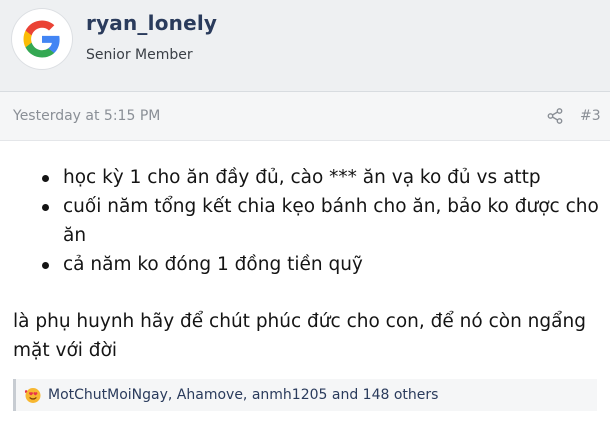 The width and height of the screenshot is (610, 426). I want to click on post-number-link: #3, so click(590, 116).